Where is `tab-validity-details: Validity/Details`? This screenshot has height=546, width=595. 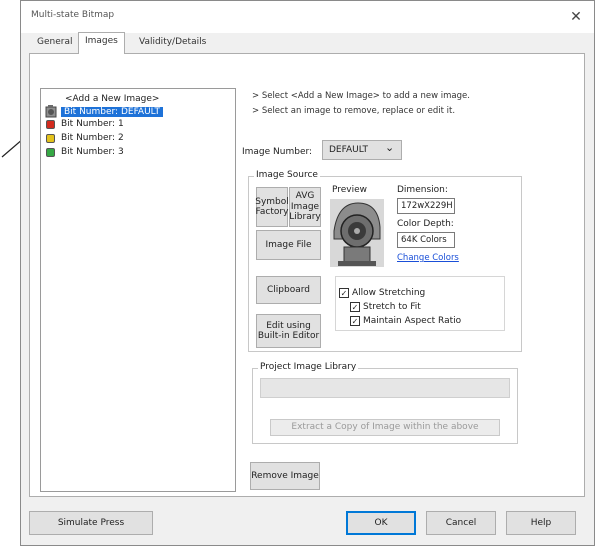
tab-validity-details: Validity/Details is located at coordinates (172, 43).